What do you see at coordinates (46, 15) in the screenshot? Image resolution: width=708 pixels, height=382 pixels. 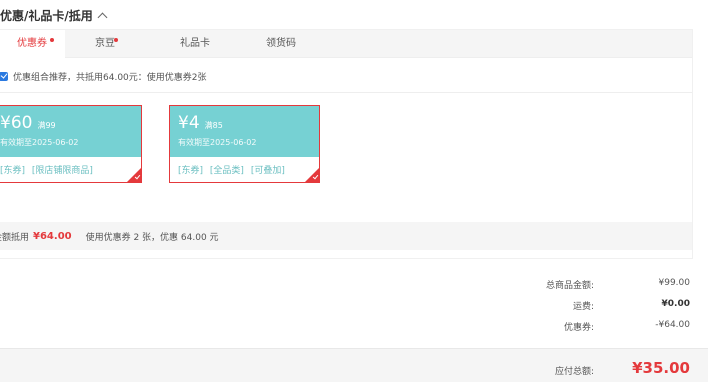 I see `section-title-text: 优惠/礼品卡/抵用` at bounding box center [46, 15].